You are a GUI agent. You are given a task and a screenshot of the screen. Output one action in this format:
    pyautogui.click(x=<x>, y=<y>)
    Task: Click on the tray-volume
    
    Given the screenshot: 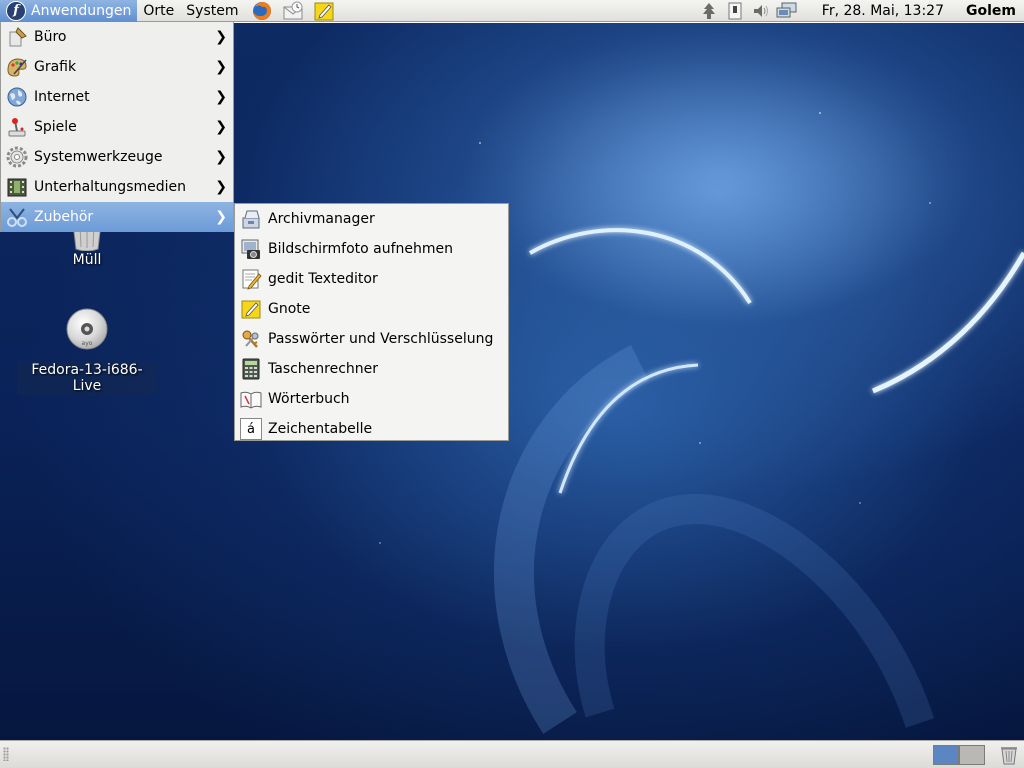 What is the action you would take?
    pyautogui.click(x=761, y=11)
    